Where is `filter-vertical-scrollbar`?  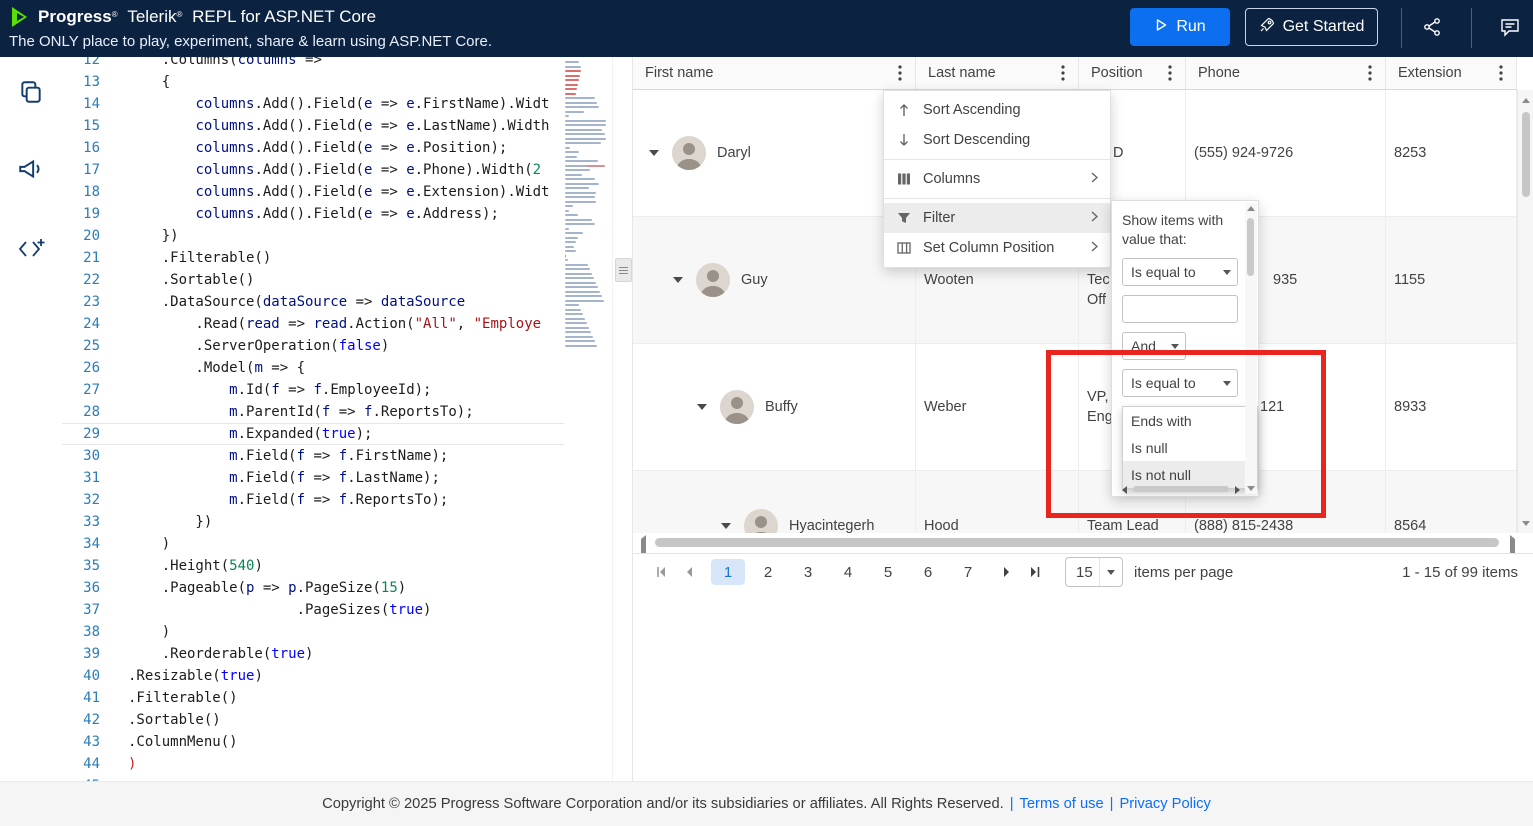
filter-vertical-scrollbar is located at coordinates (1251, 348).